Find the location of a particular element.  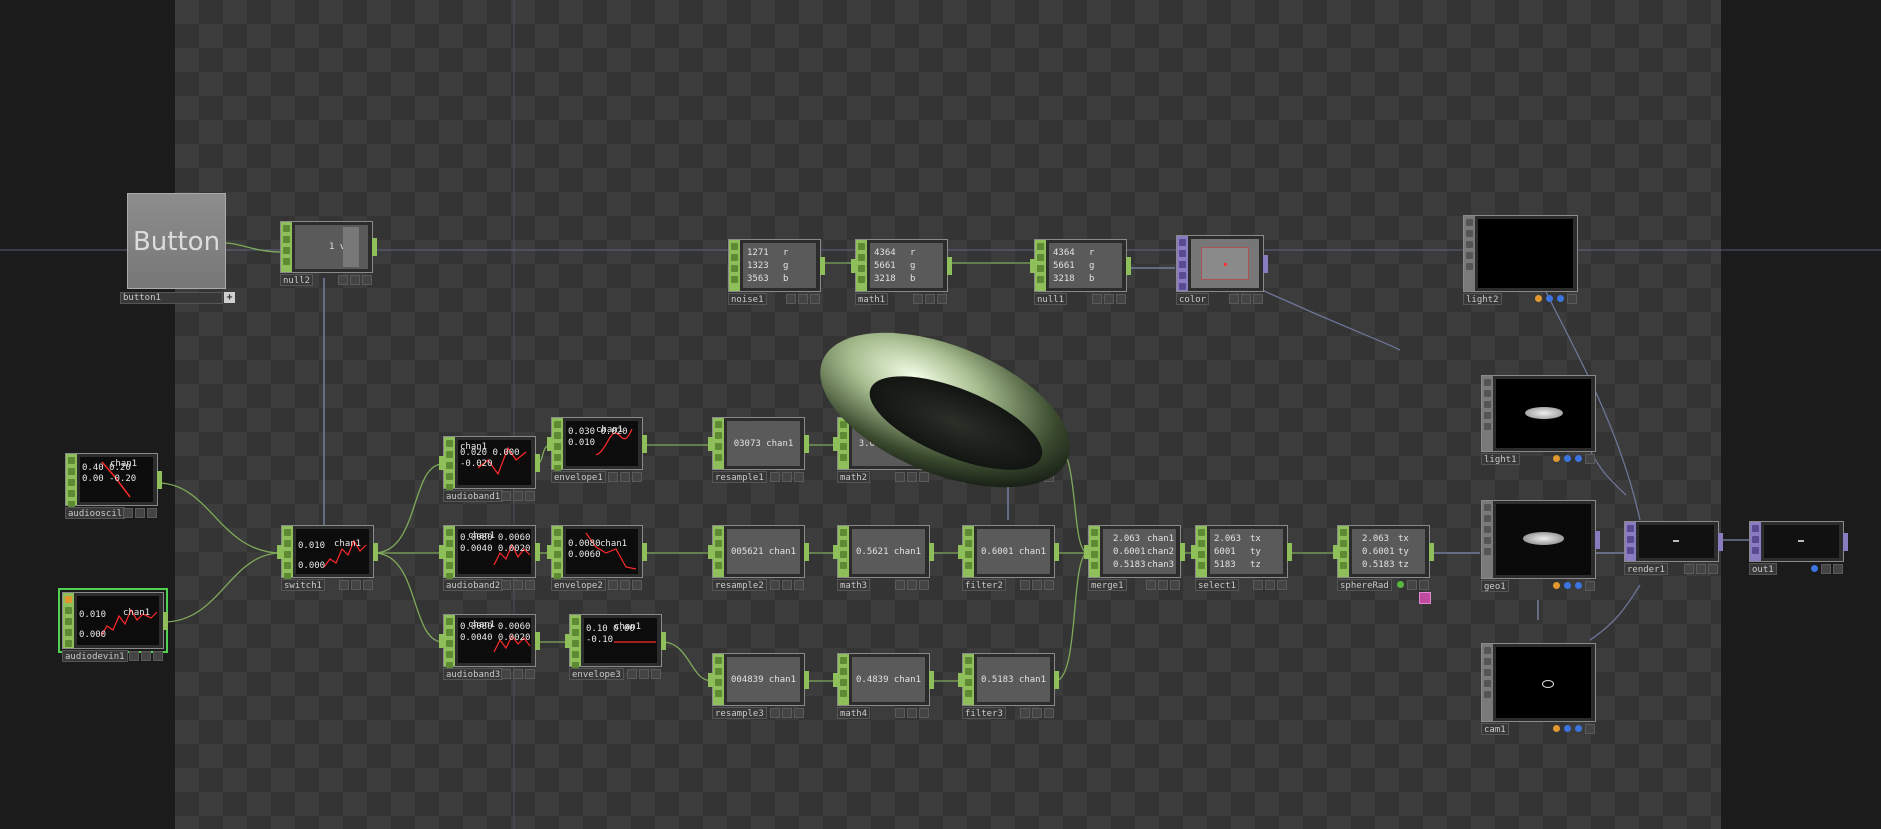

node-resample1: 03073 chan1 resample1 is located at coordinates (758, 450).